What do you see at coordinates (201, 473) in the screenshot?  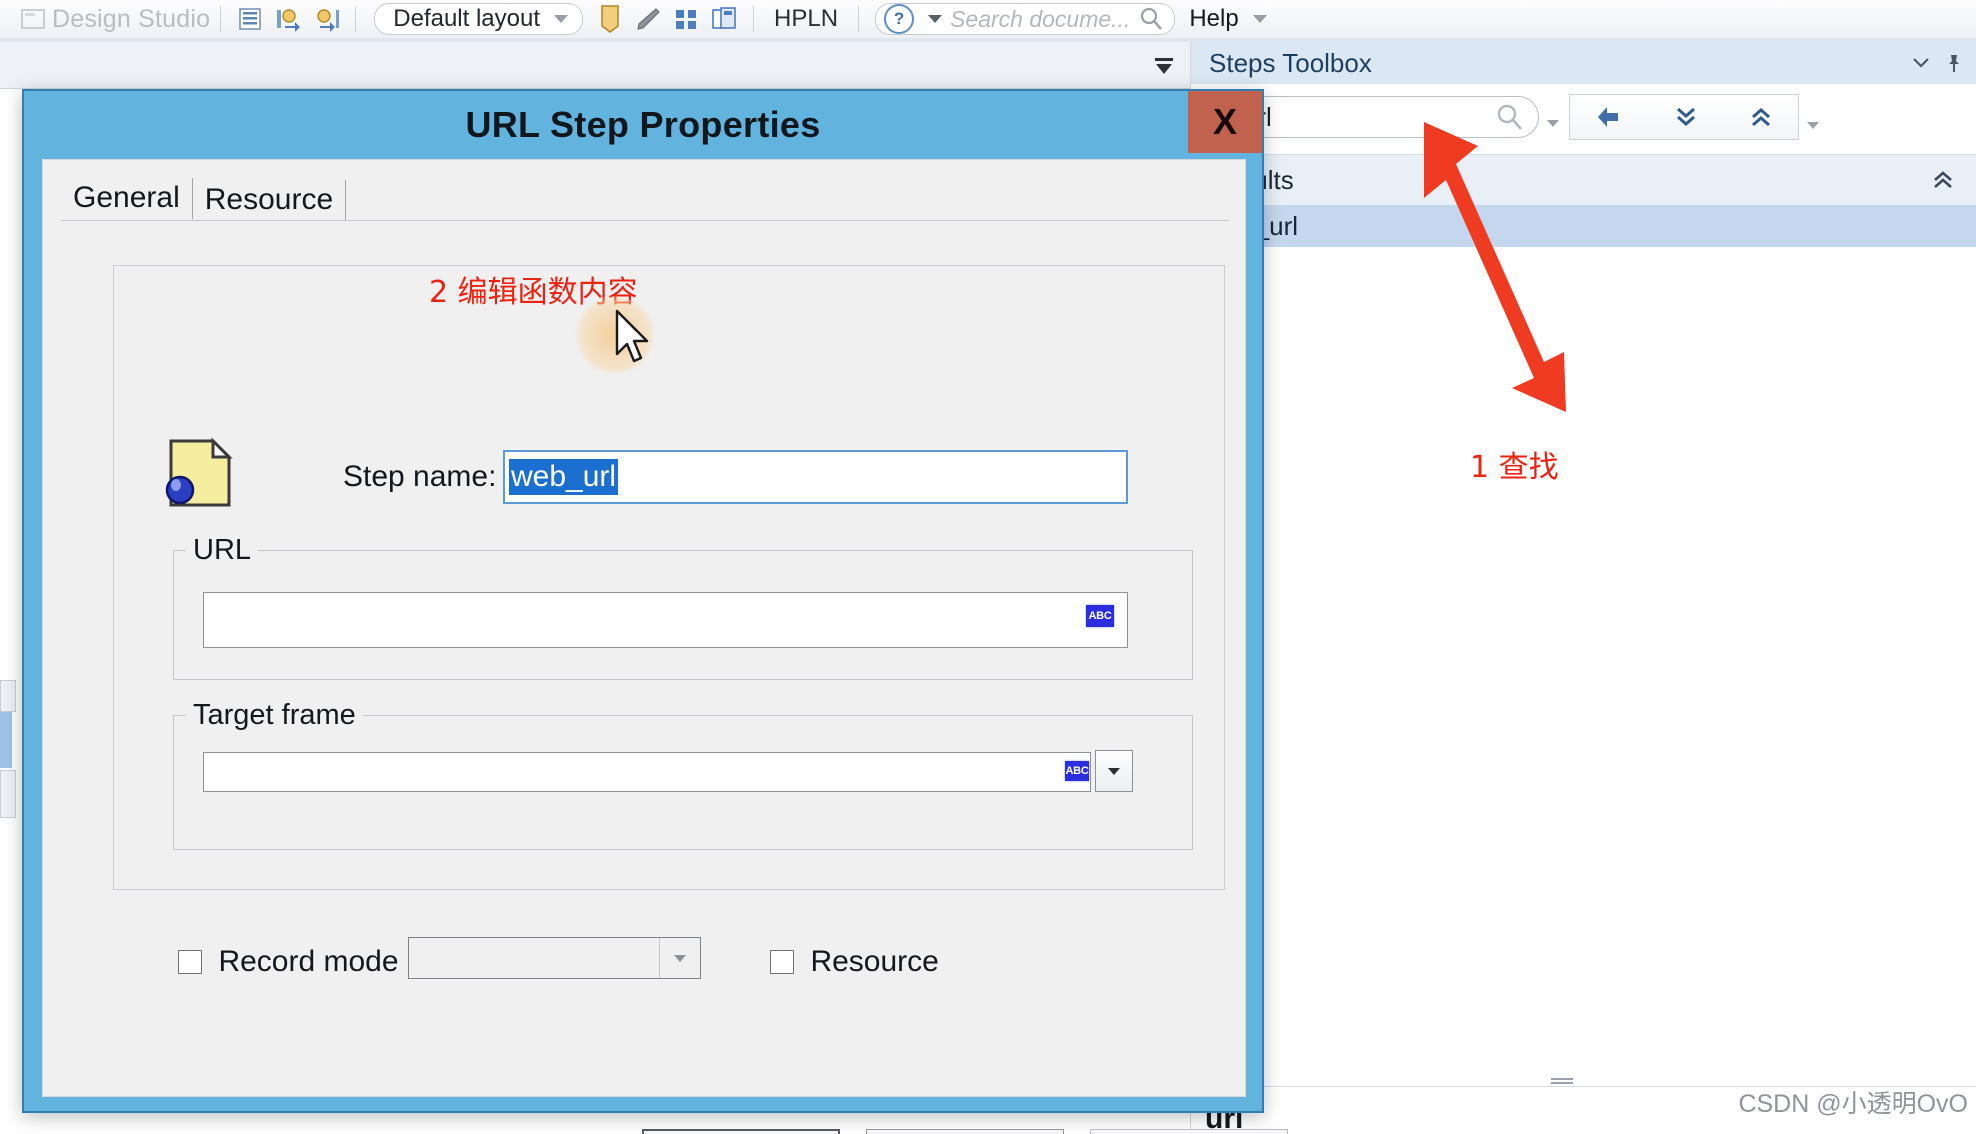 I see `yellow-page-step-icon` at bounding box center [201, 473].